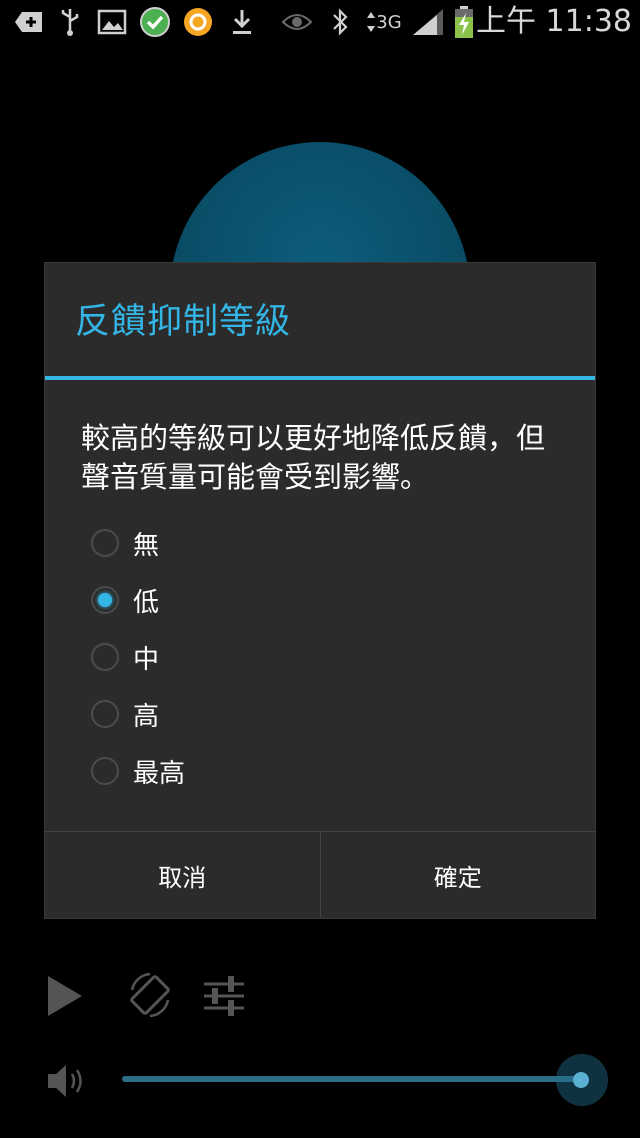 The image size is (640, 1138). I want to click on option-label: 最高, so click(159, 773).